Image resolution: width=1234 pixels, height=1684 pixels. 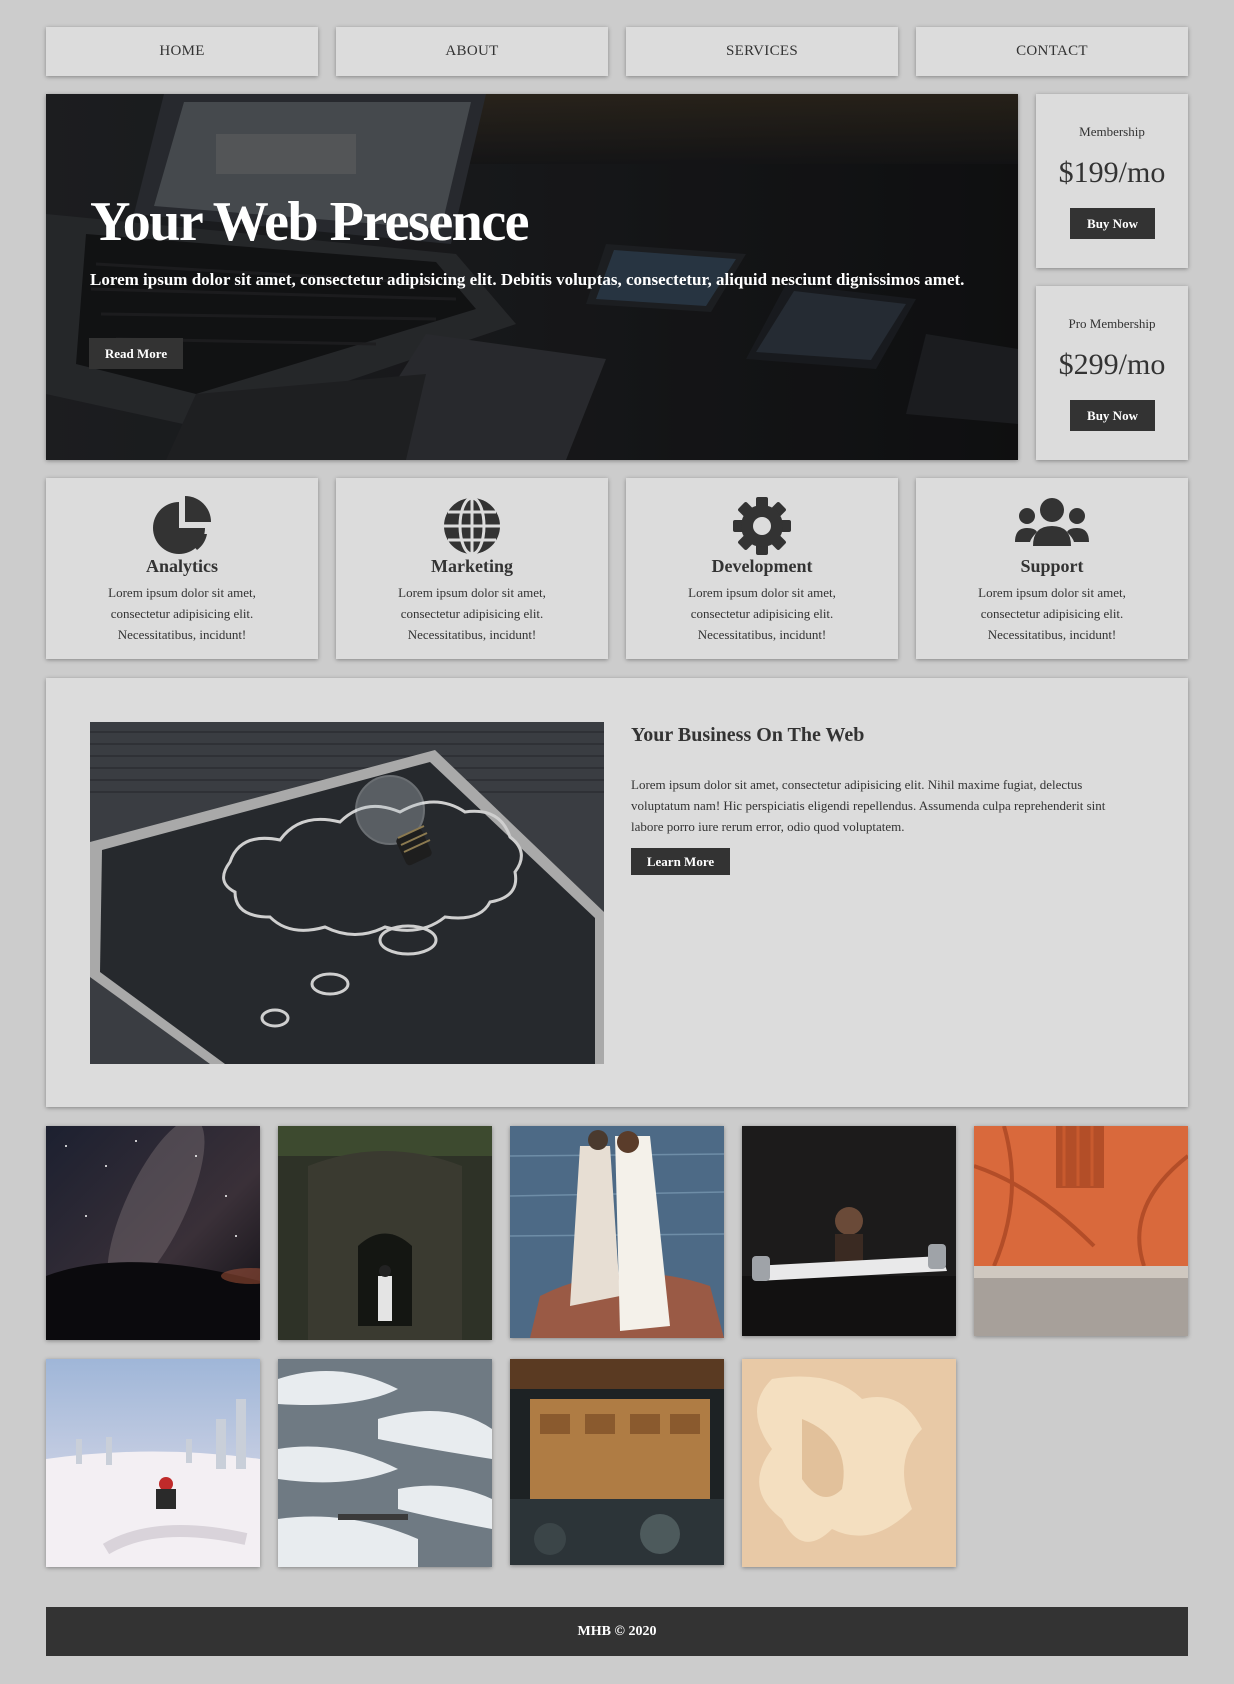 What do you see at coordinates (1081, 1231) in the screenshot?
I see `gallery-image-orange-wall` at bounding box center [1081, 1231].